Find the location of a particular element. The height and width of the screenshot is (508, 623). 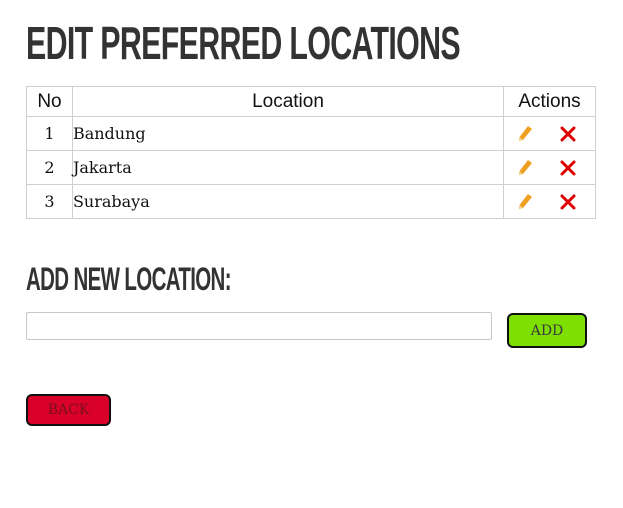

back-button: BACK is located at coordinates (68, 410).